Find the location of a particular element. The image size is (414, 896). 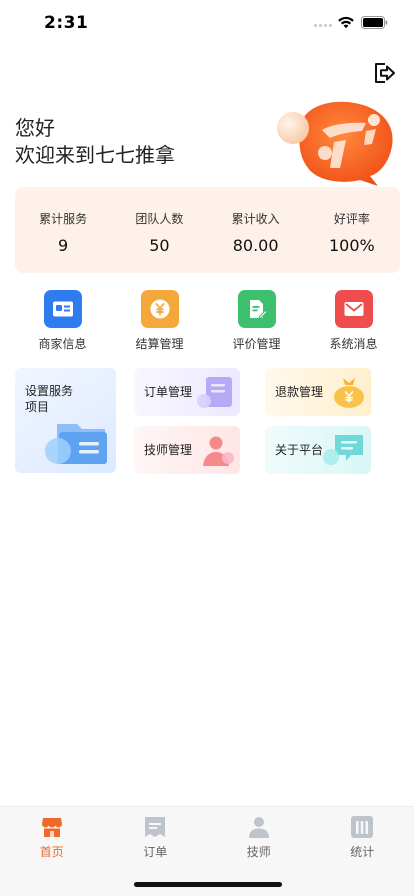

quick-system-messages: 系统消息 is located at coordinates (353, 321).